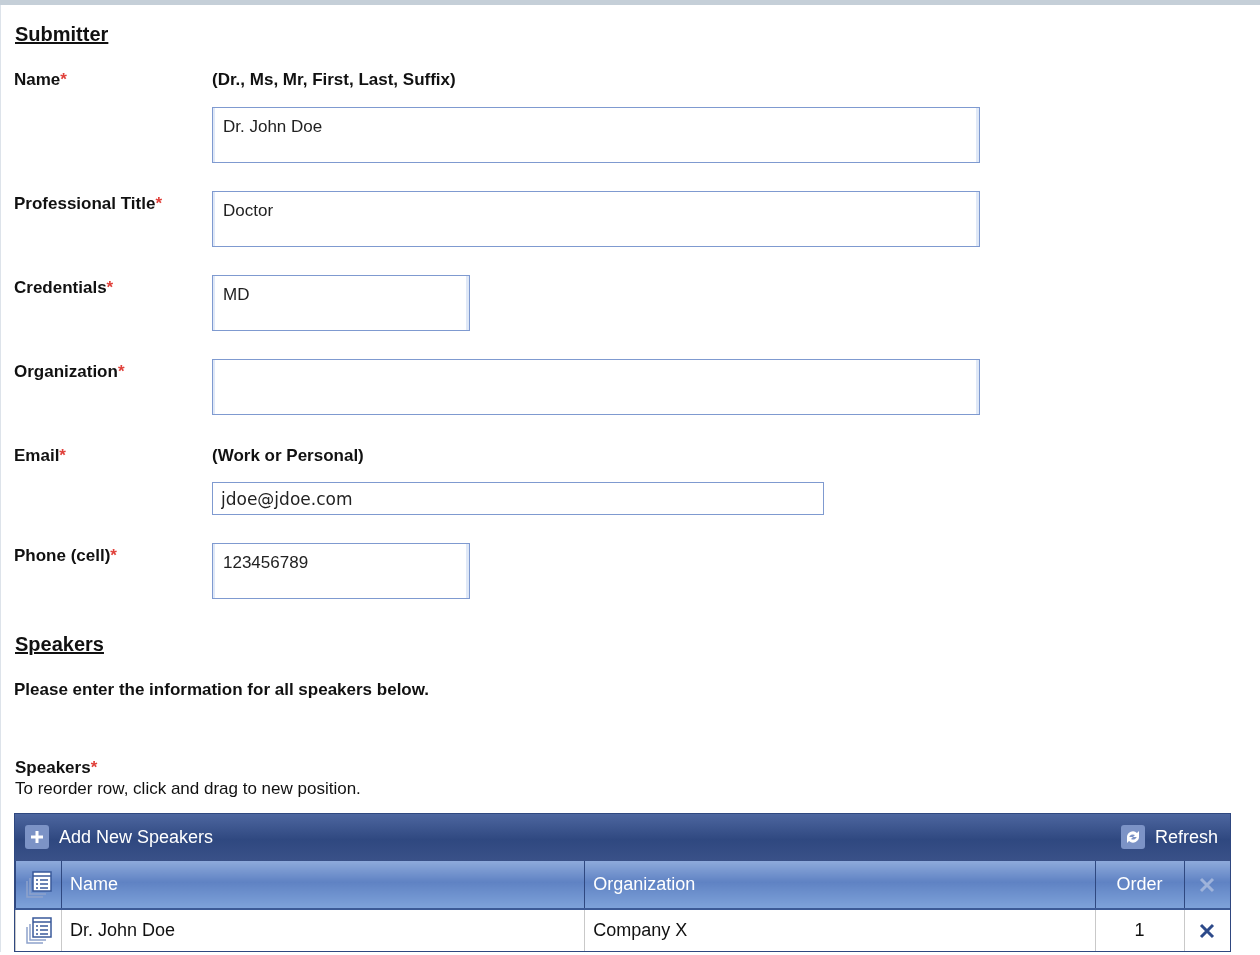 The width and height of the screenshot is (1260, 955). Describe the element at coordinates (1169, 837) in the screenshot. I see `refresh-button: Refresh` at that location.